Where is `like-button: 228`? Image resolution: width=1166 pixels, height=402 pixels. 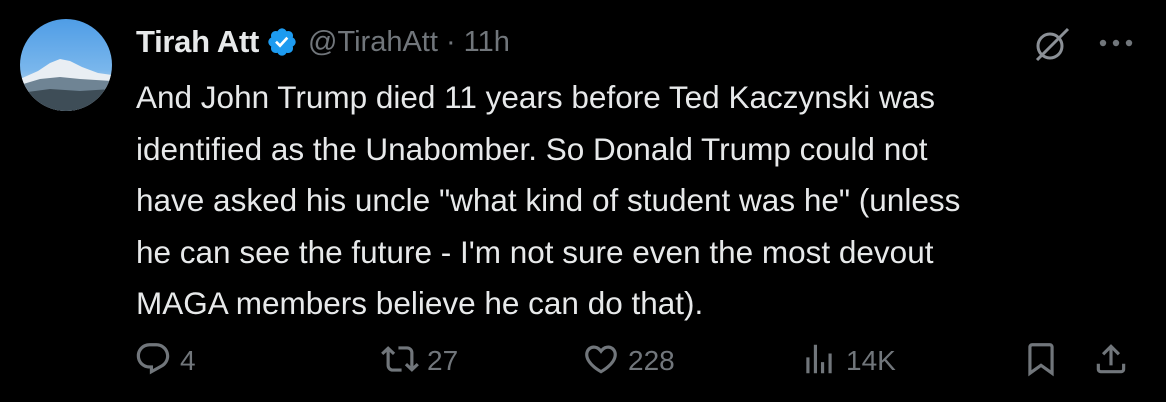
like-button: 228 is located at coordinates (628, 361).